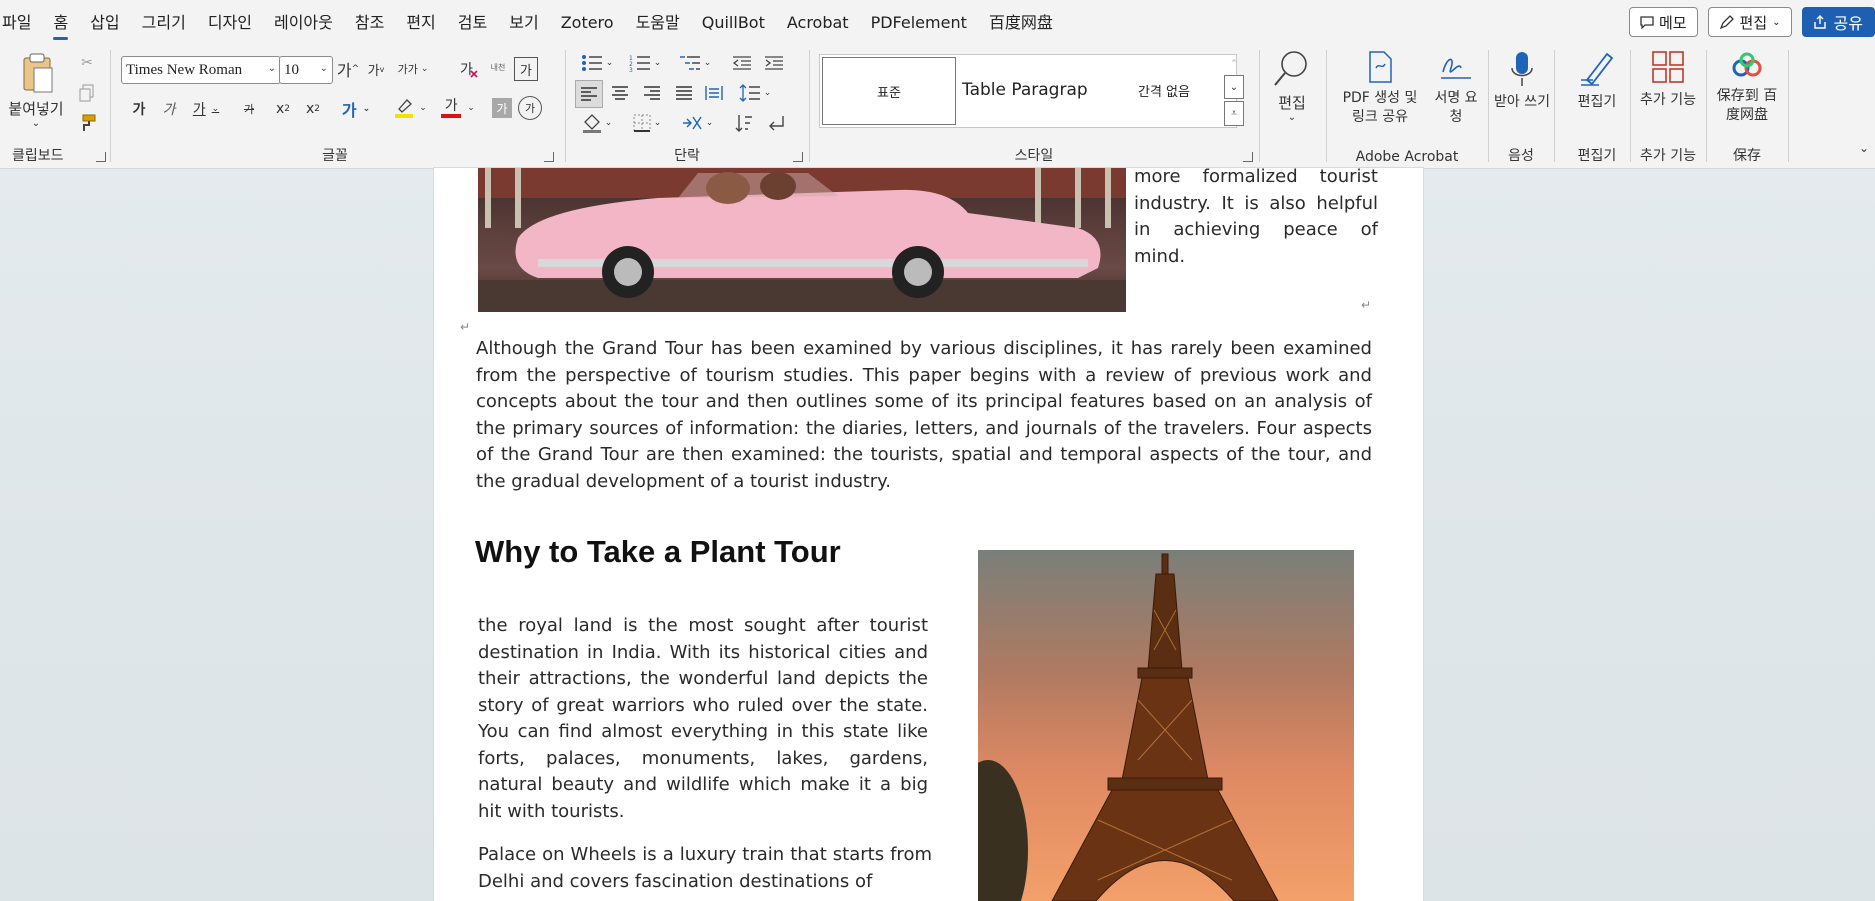 The image size is (1875, 901). I want to click on clipboard-group: 붙여넣기 ⌄ ✂ 클립보드, so click(55, 106).